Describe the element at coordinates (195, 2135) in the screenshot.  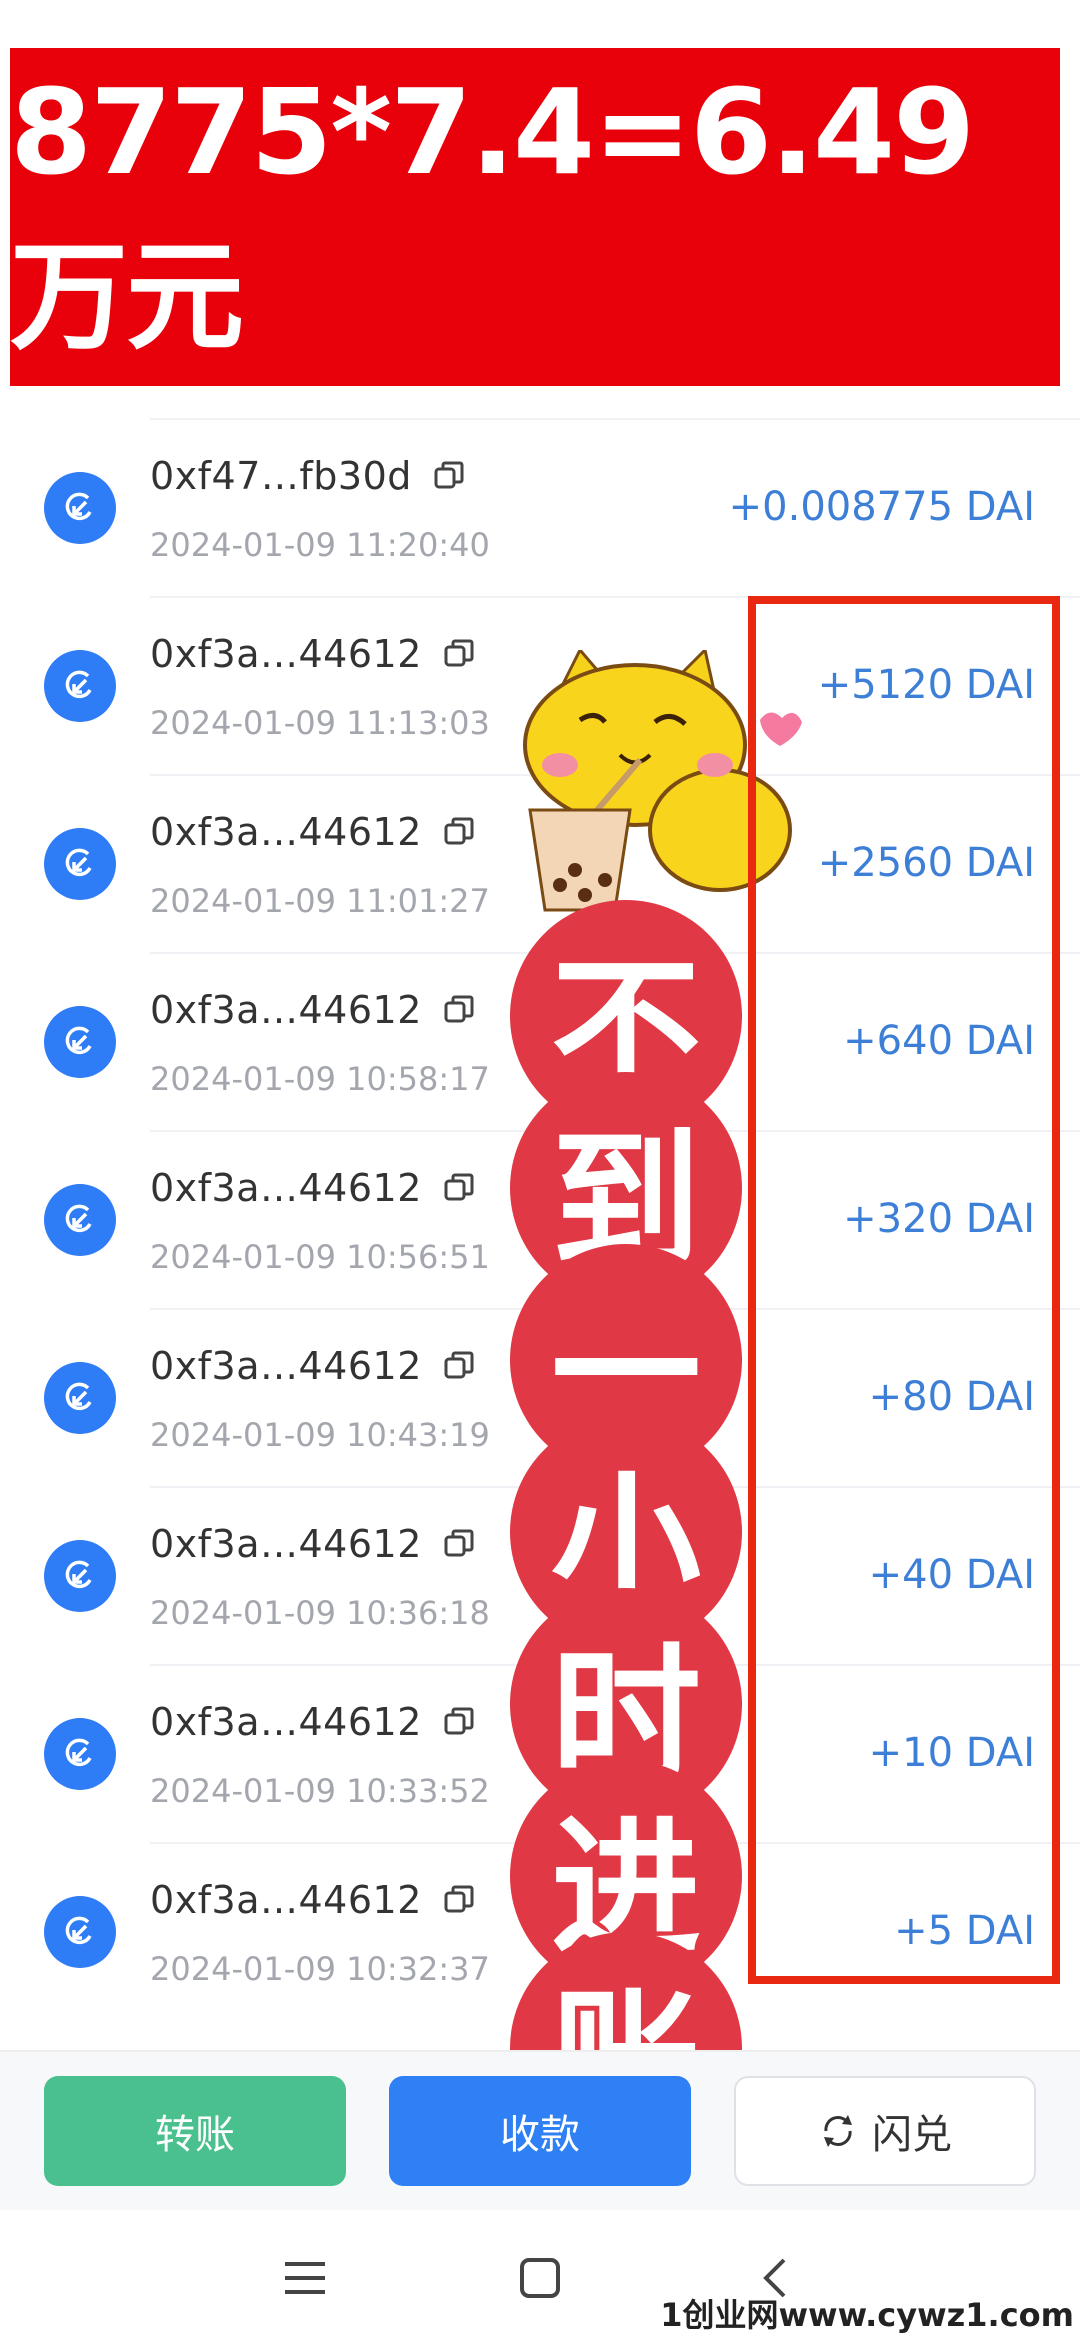
I see `transfer-label: 转账` at that location.